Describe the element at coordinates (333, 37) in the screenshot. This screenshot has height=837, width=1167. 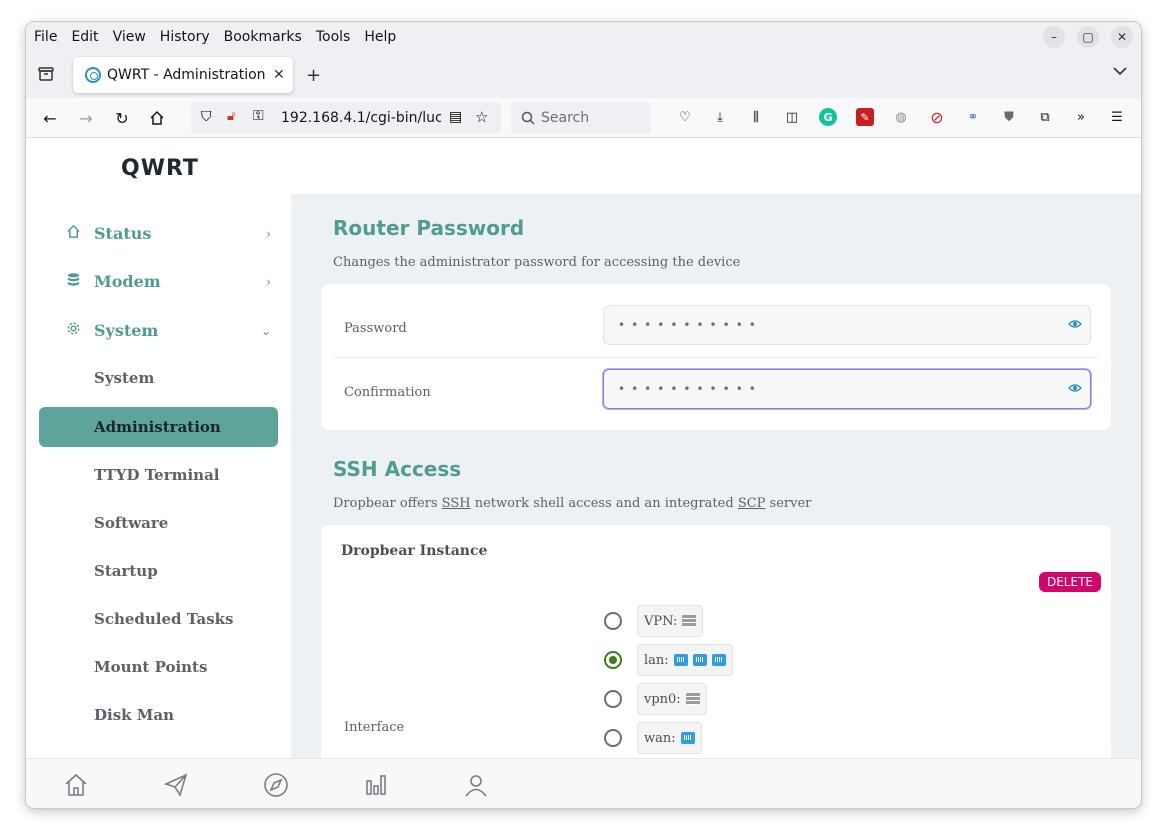
I see `menu-tools: Tools` at that location.